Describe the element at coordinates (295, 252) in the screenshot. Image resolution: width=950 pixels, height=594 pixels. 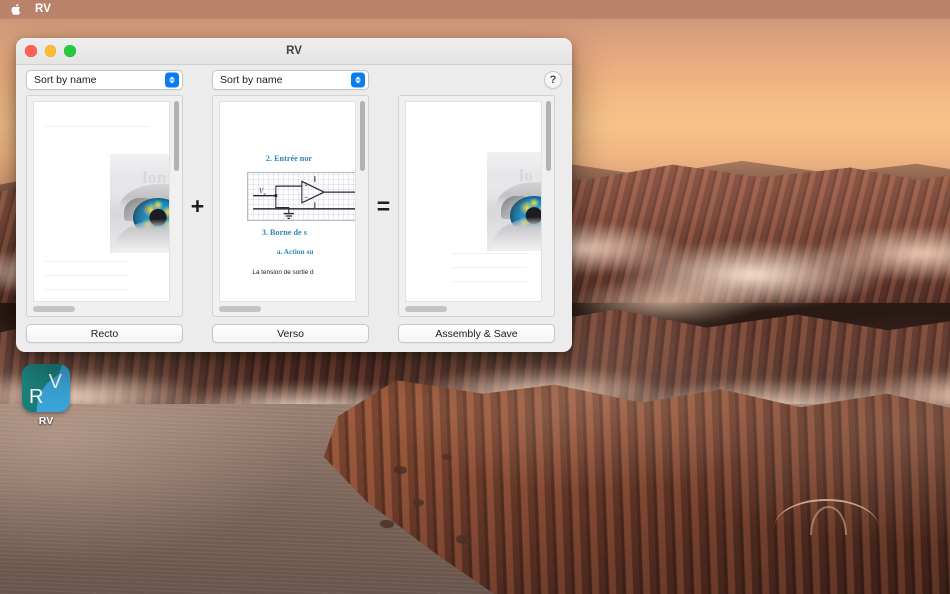
I see `verso-subheading-a: a. Action su` at that location.